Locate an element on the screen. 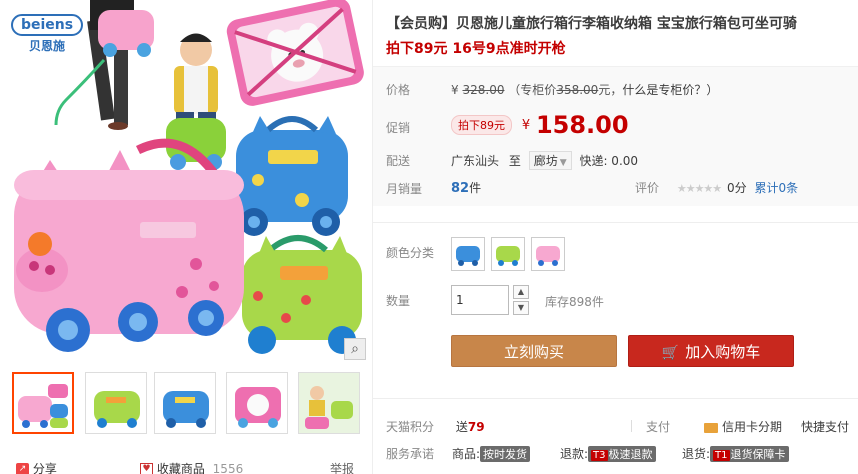 This screenshot has height=474, width=858. magnifier-icon: ⌕ is located at coordinates (355, 349).